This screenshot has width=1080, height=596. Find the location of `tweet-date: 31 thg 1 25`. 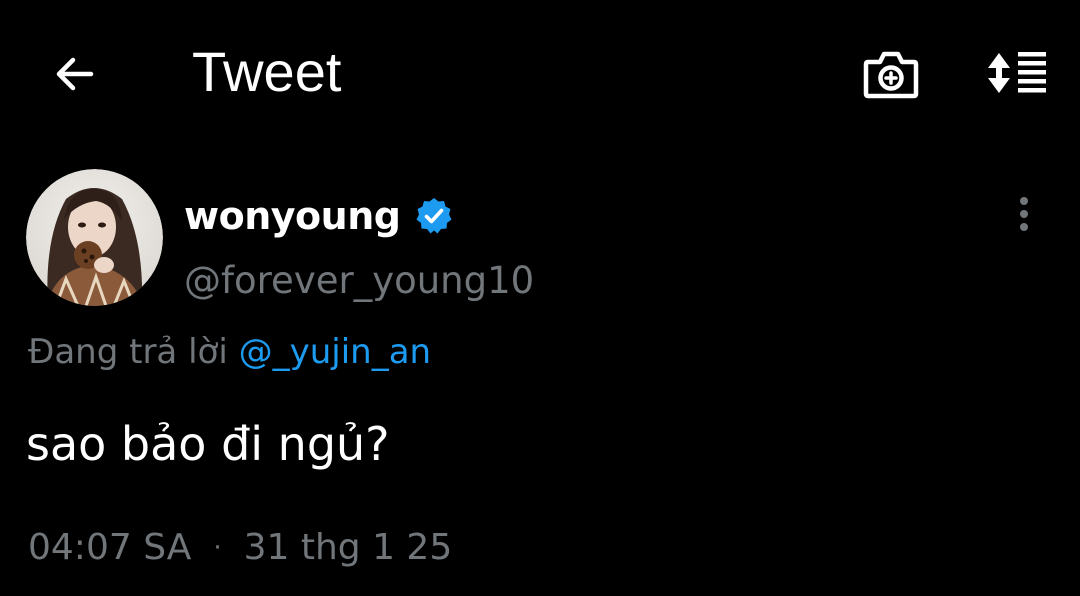

tweet-date: 31 thg 1 25 is located at coordinates (348, 547).